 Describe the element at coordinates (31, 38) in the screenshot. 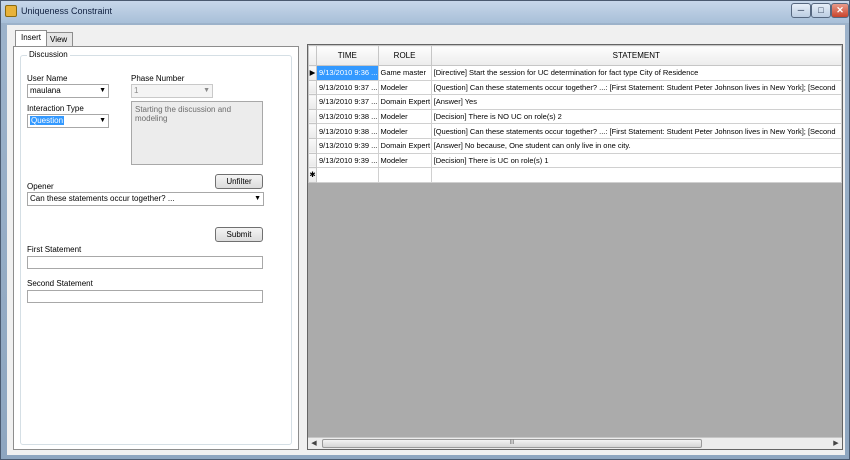

I see `tab-insert: Insert` at that location.